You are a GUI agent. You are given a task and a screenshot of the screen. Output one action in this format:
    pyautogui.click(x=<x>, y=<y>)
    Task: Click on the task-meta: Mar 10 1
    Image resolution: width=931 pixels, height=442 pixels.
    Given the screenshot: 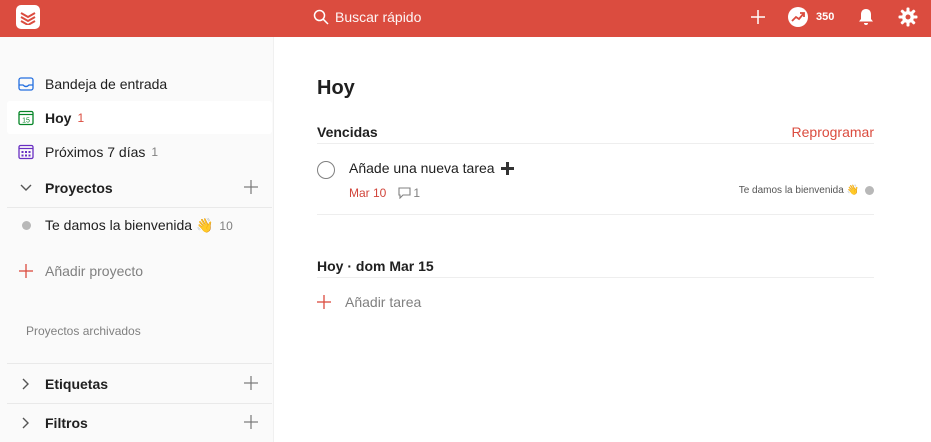 What is the action you would take?
    pyautogui.click(x=384, y=193)
    